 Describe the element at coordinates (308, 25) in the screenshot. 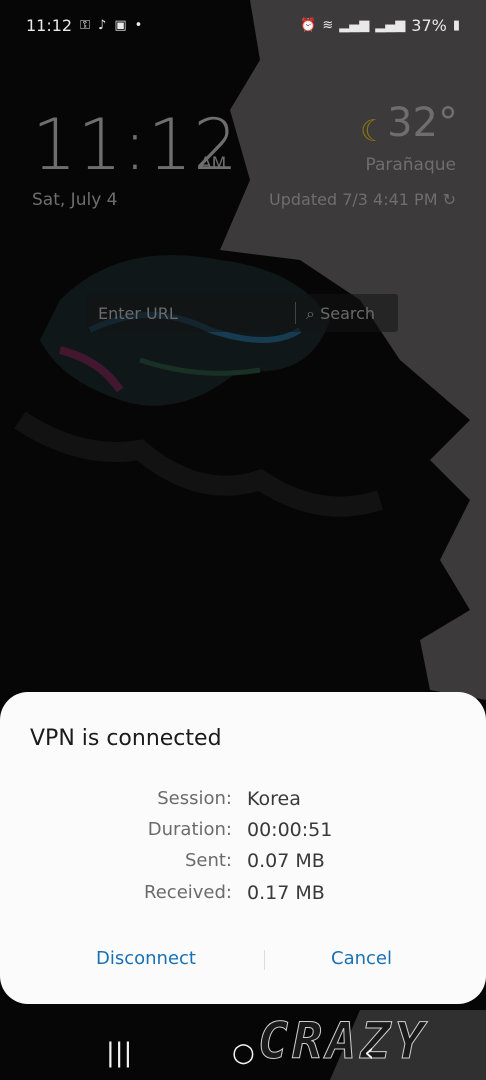

I see `alarm-icon: ⏰` at that location.